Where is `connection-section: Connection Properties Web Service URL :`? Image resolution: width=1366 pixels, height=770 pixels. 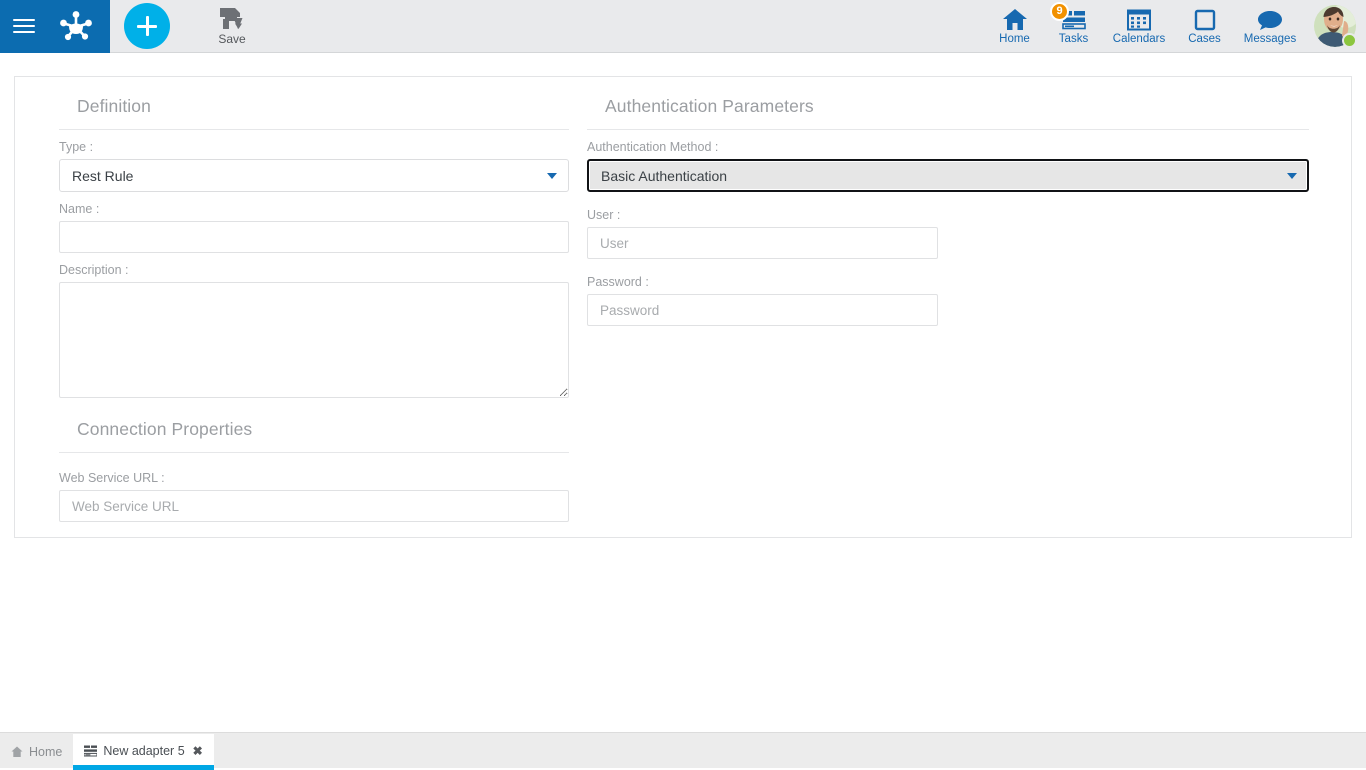 connection-section: Connection Properties Web Service URL : is located at coordinates (314, 466).